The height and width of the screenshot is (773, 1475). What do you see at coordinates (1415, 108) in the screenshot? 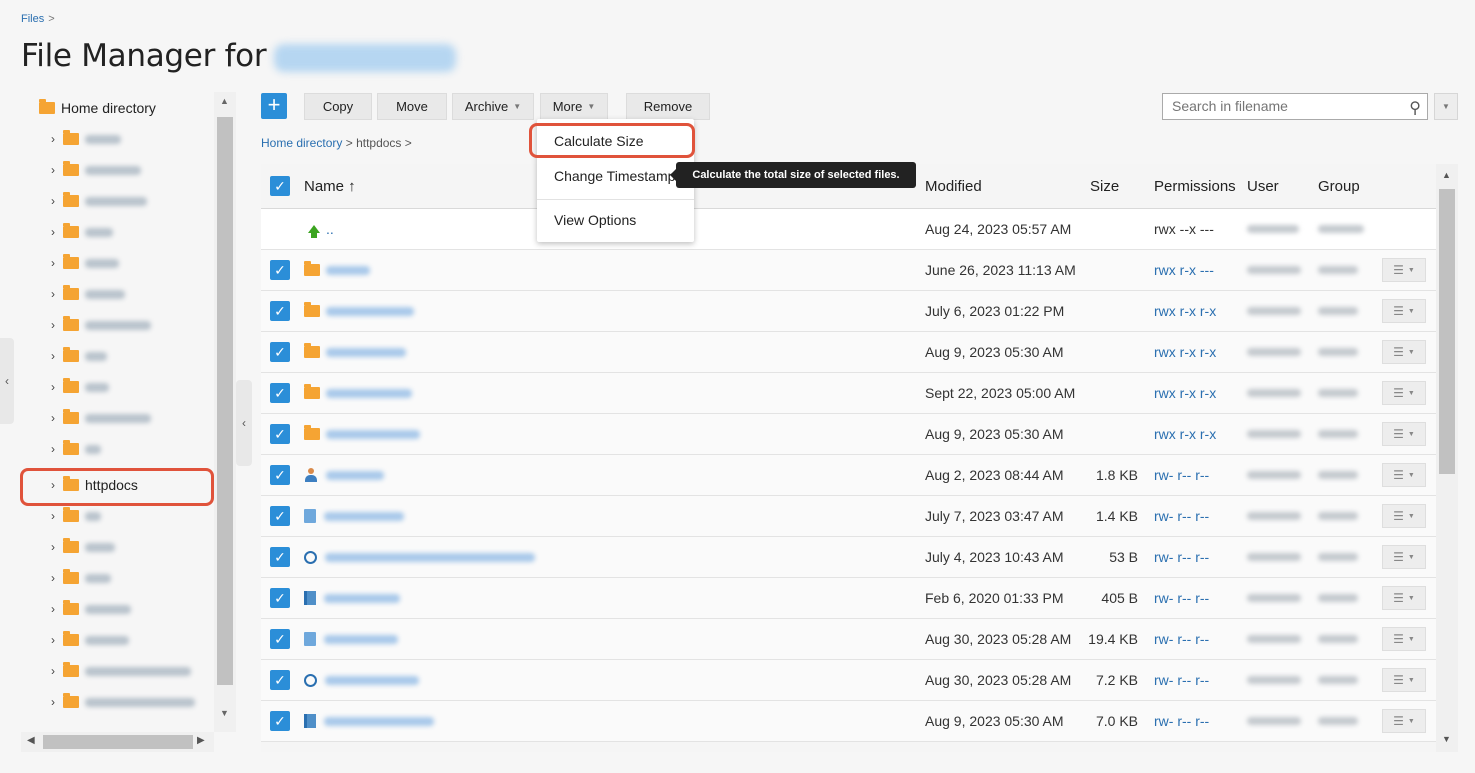
I see `search-icon: ⚲` at bounding box center [1415, 108].